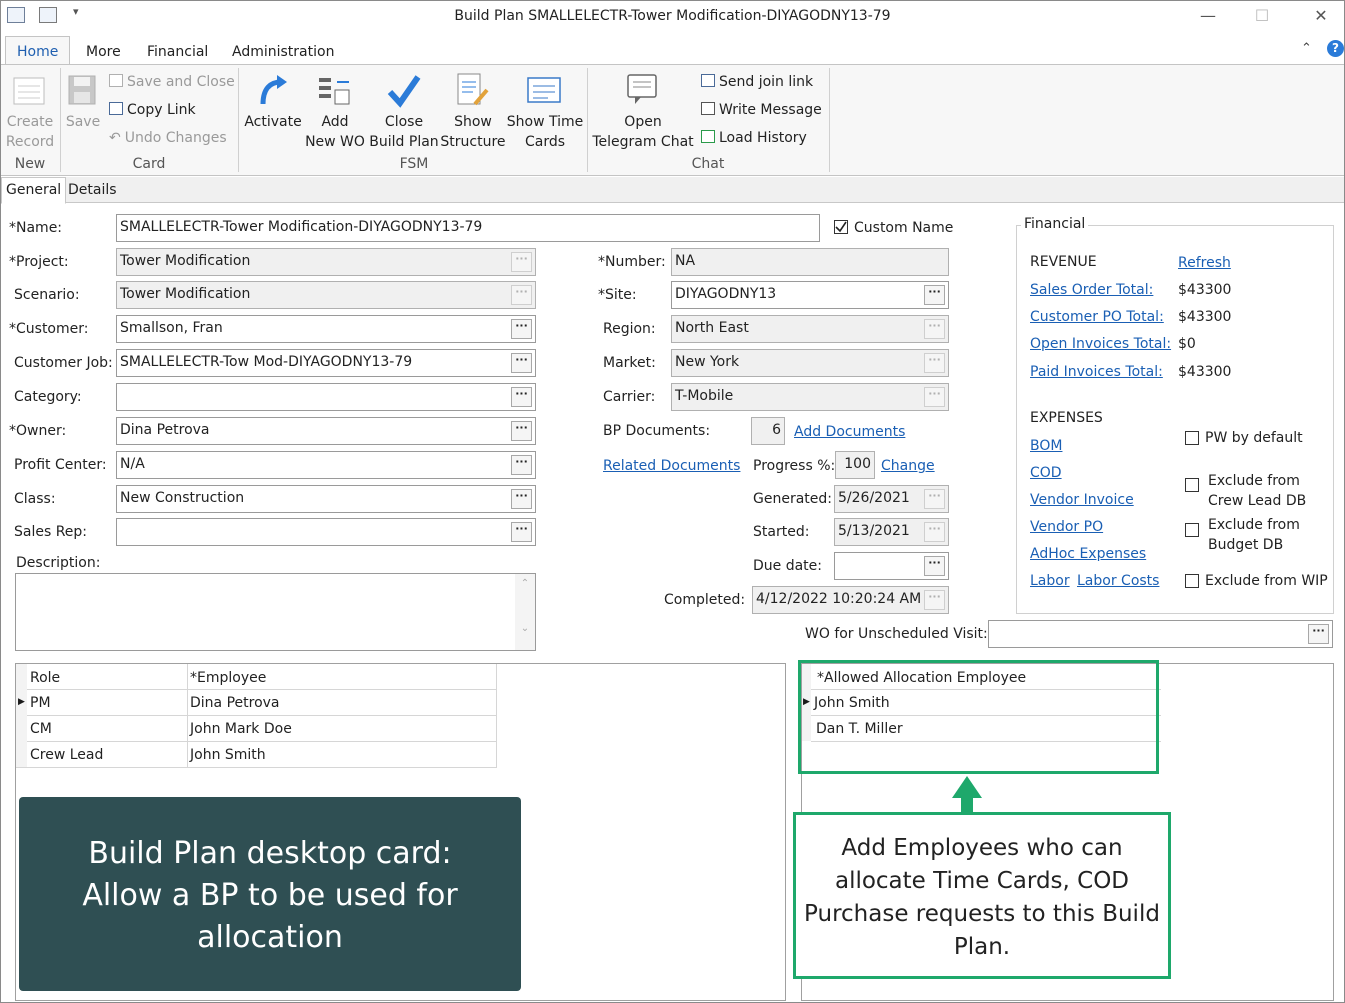  I want to click on open-telegram-chat-button: Open Telegram Chat, so click(643, 132).